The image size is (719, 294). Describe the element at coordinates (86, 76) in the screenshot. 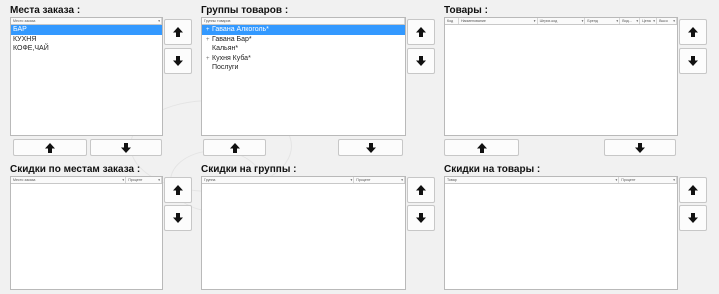

I see `places-list: Место заказа ▾ БАР КУХНЯ КОФЕ,ЧАЙ` at that location.